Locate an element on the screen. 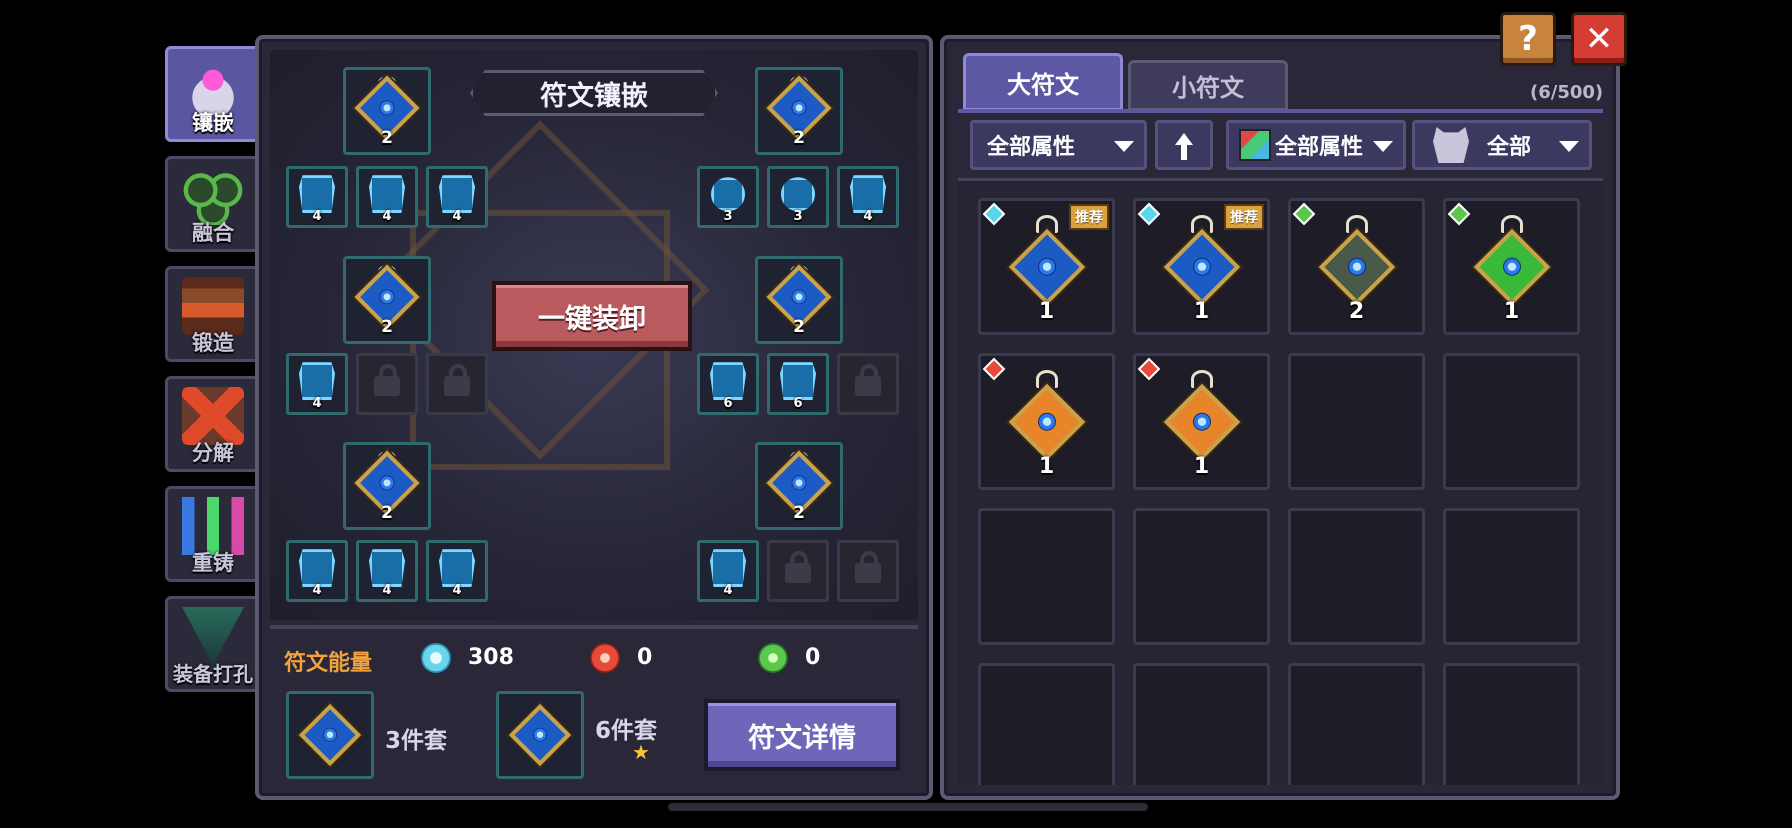  set-bonus-label: 3件套 is located at coordinates (416, 741).